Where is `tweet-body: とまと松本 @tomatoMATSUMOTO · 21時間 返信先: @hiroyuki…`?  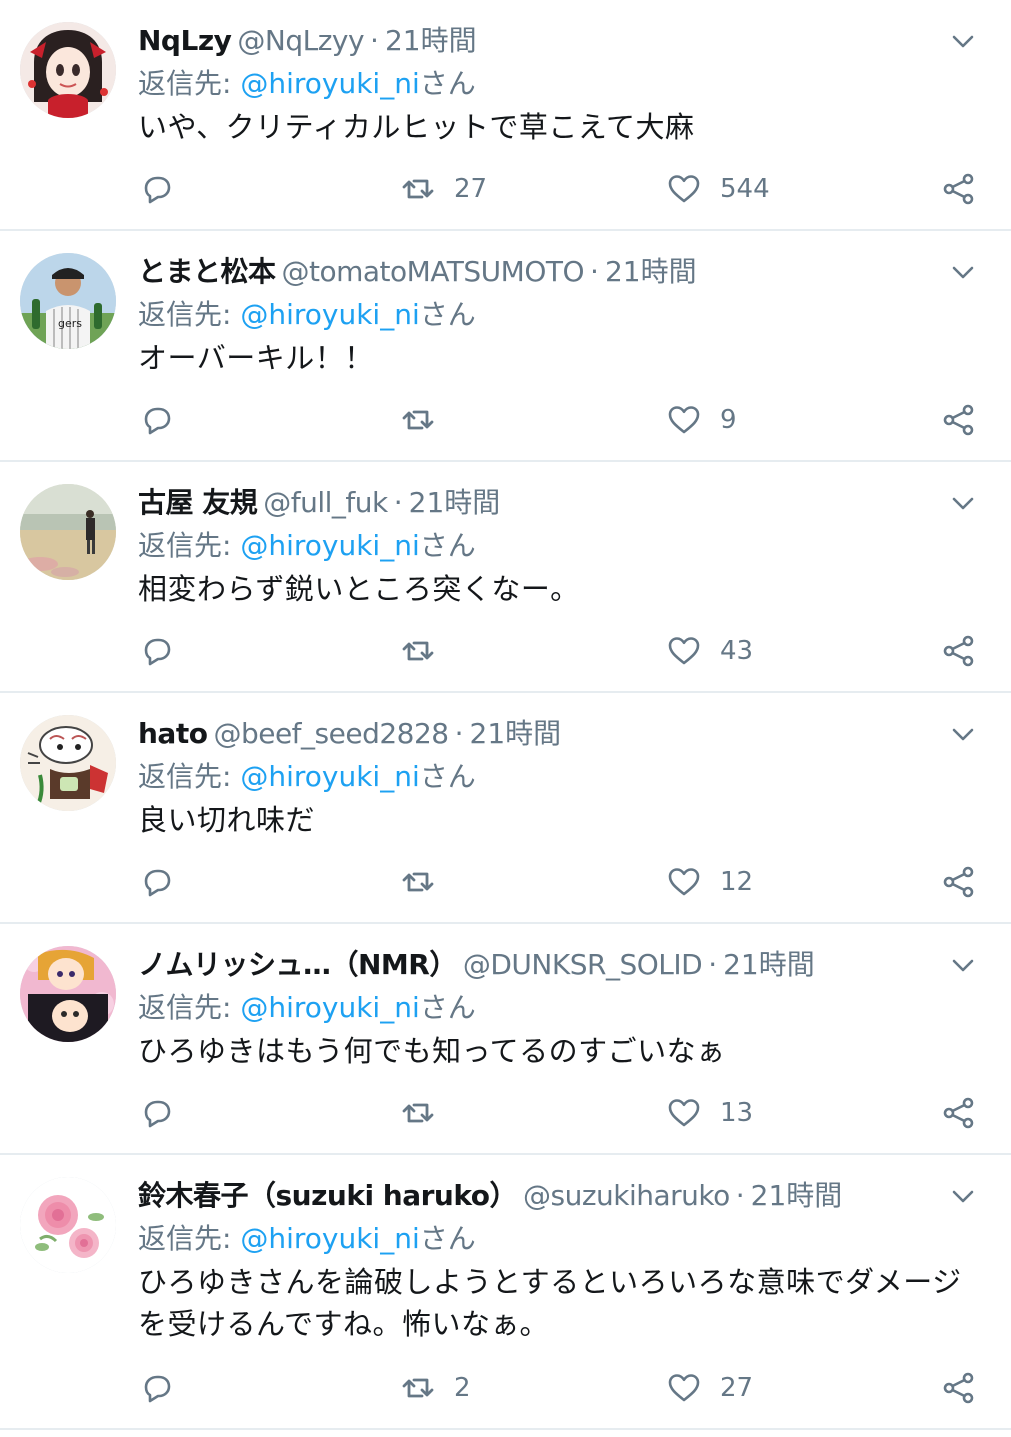 tweet-body: とまと松本 @tomatoMATSUMOTO · 21時間 返信先: @hiroyuki… is located at coordinates (554, 315).